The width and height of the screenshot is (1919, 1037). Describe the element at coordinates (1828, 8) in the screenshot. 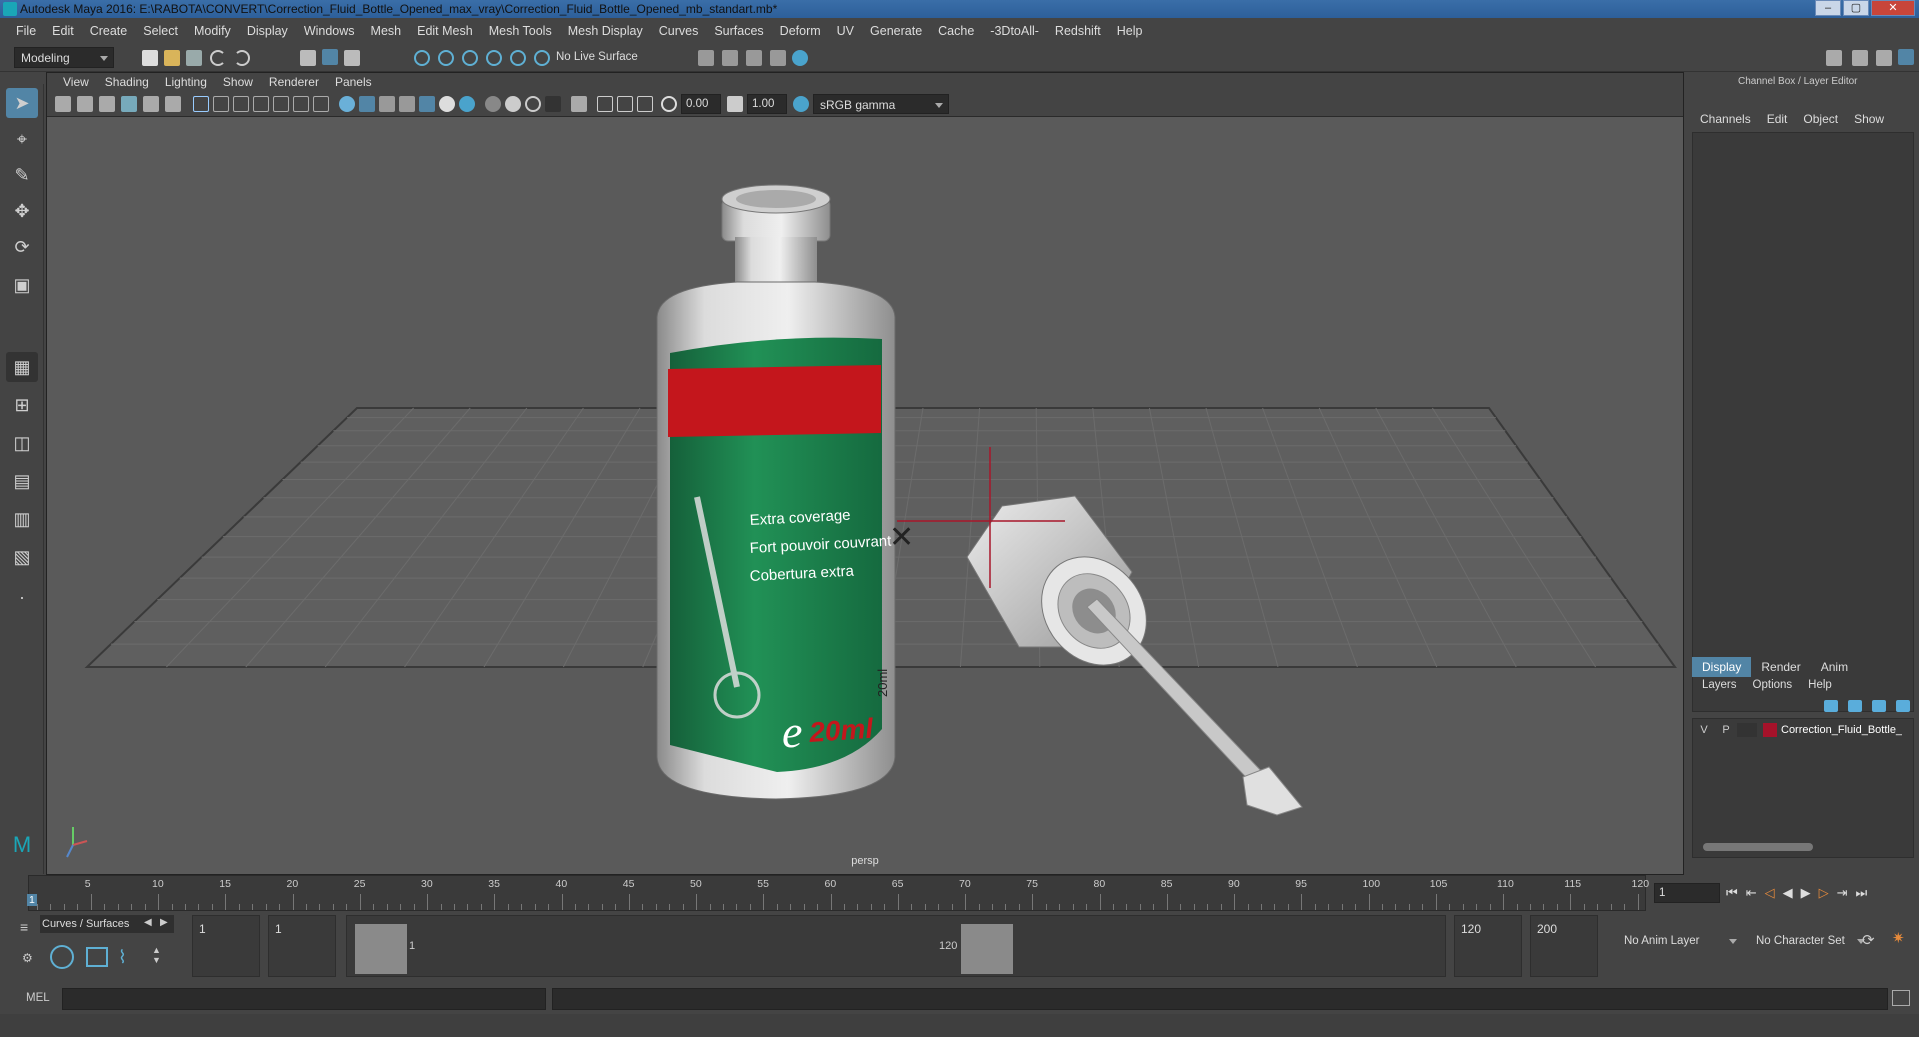

I see `minimize-button: –` at that location.